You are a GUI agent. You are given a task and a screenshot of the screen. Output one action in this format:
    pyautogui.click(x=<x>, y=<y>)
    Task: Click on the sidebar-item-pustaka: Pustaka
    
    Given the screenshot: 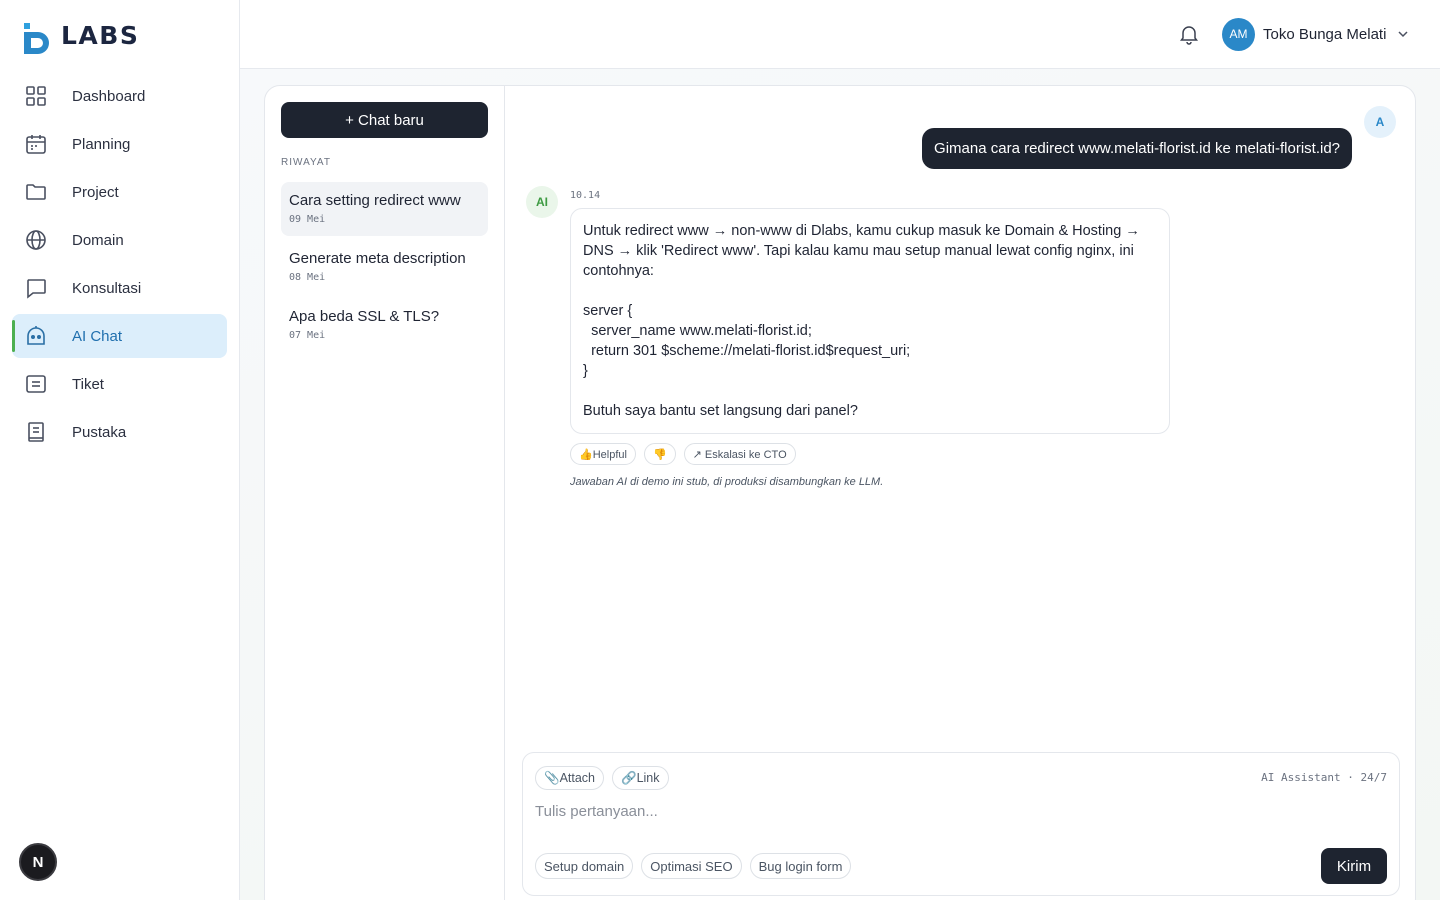 What is the action you would take?
    pyautogui.click(x=119, y=432)
    